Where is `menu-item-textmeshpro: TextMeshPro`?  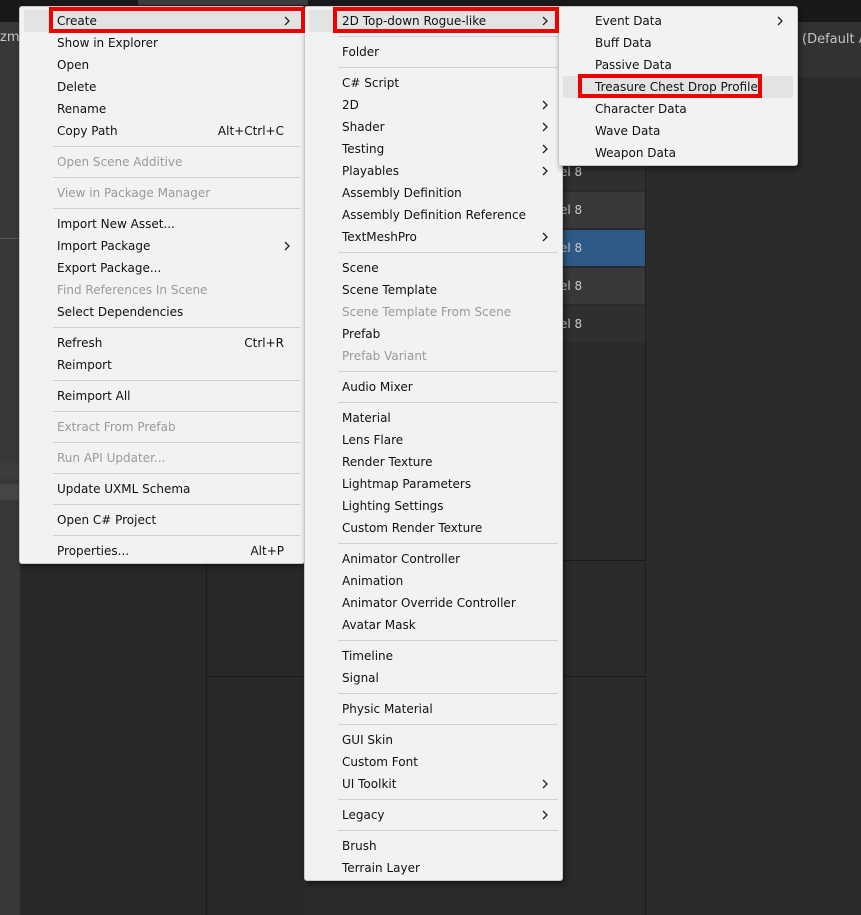 menu-item-textmeshpro: TextMeshPro is located at coordinates (433, 237).